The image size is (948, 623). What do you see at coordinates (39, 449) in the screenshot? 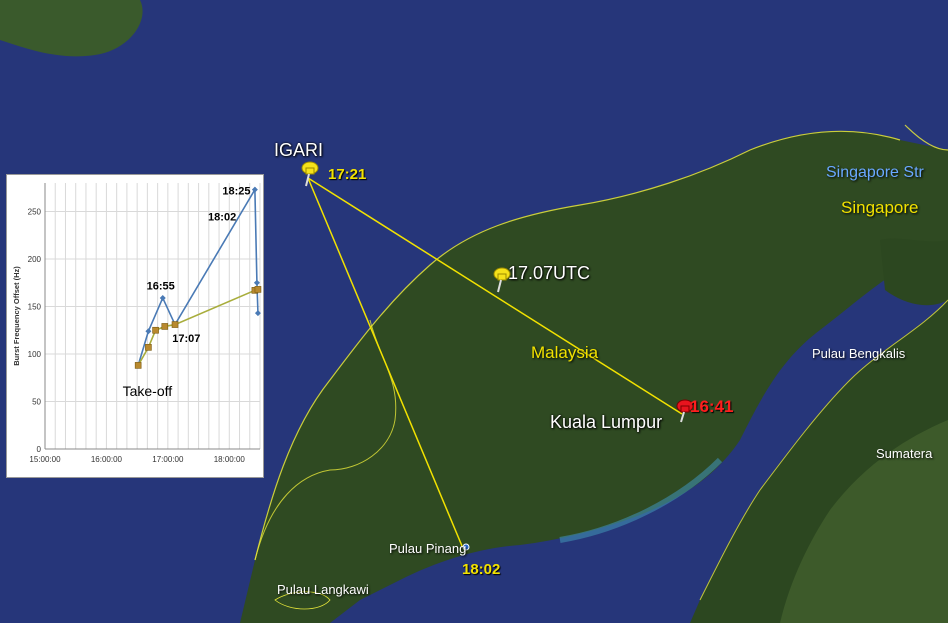
I see `y-tick-label: 0` at bounding box center [39, 449].